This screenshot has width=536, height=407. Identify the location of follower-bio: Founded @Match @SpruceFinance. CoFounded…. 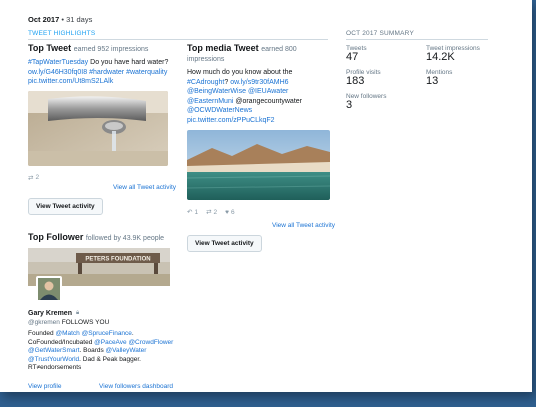
(102, 351).